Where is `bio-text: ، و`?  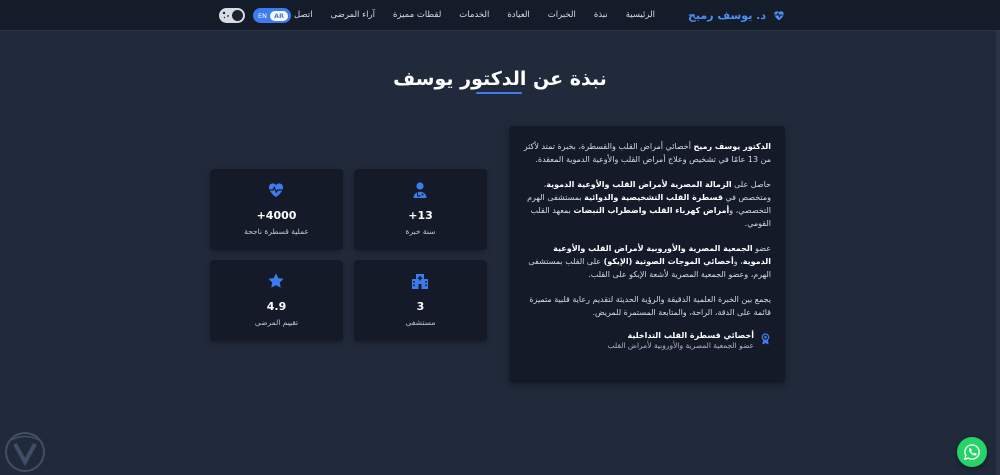 bio-text: ، و is located at coordinates (738, 261).